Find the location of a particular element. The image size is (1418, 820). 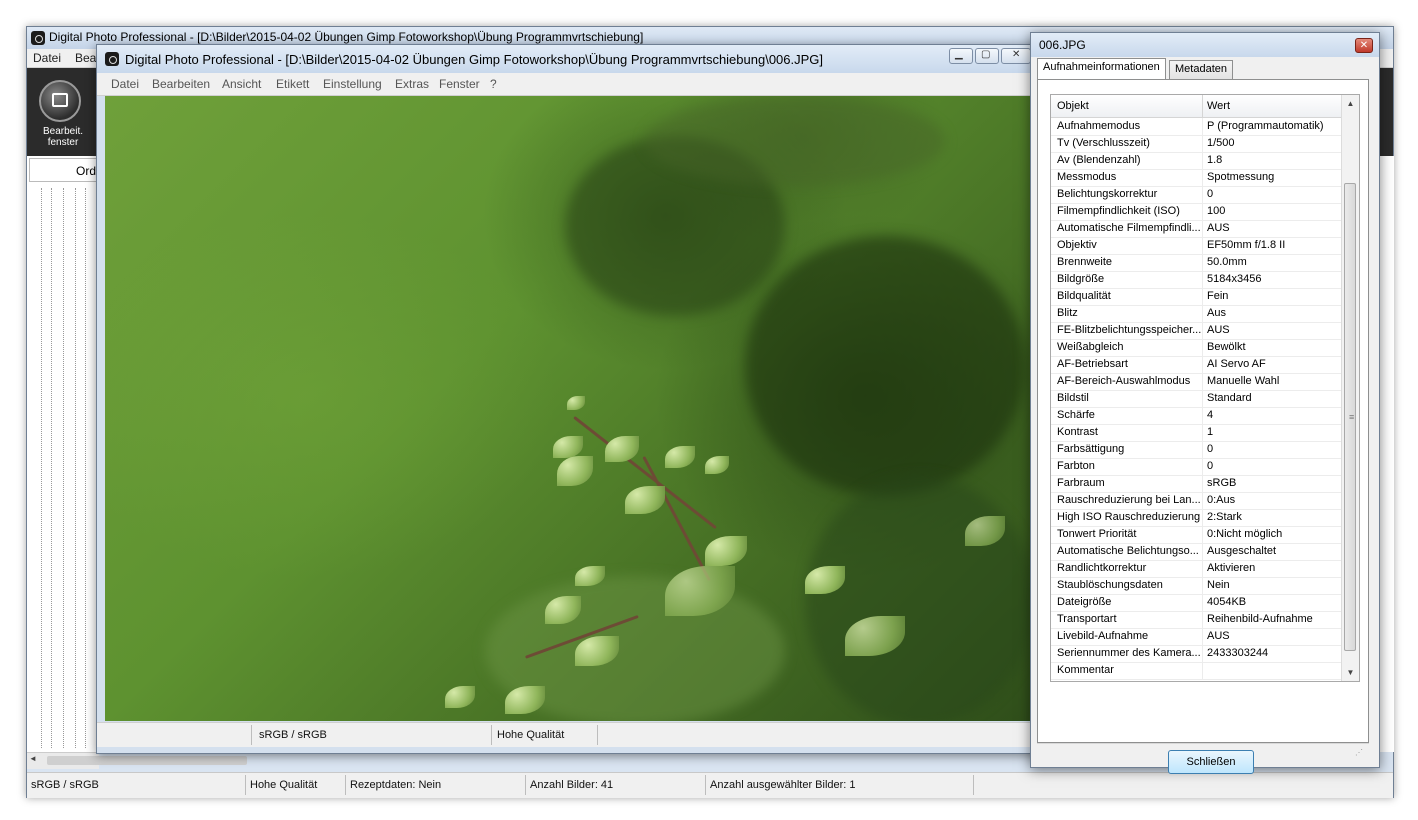

menu-help: ? is located at coordinates (493, 84).